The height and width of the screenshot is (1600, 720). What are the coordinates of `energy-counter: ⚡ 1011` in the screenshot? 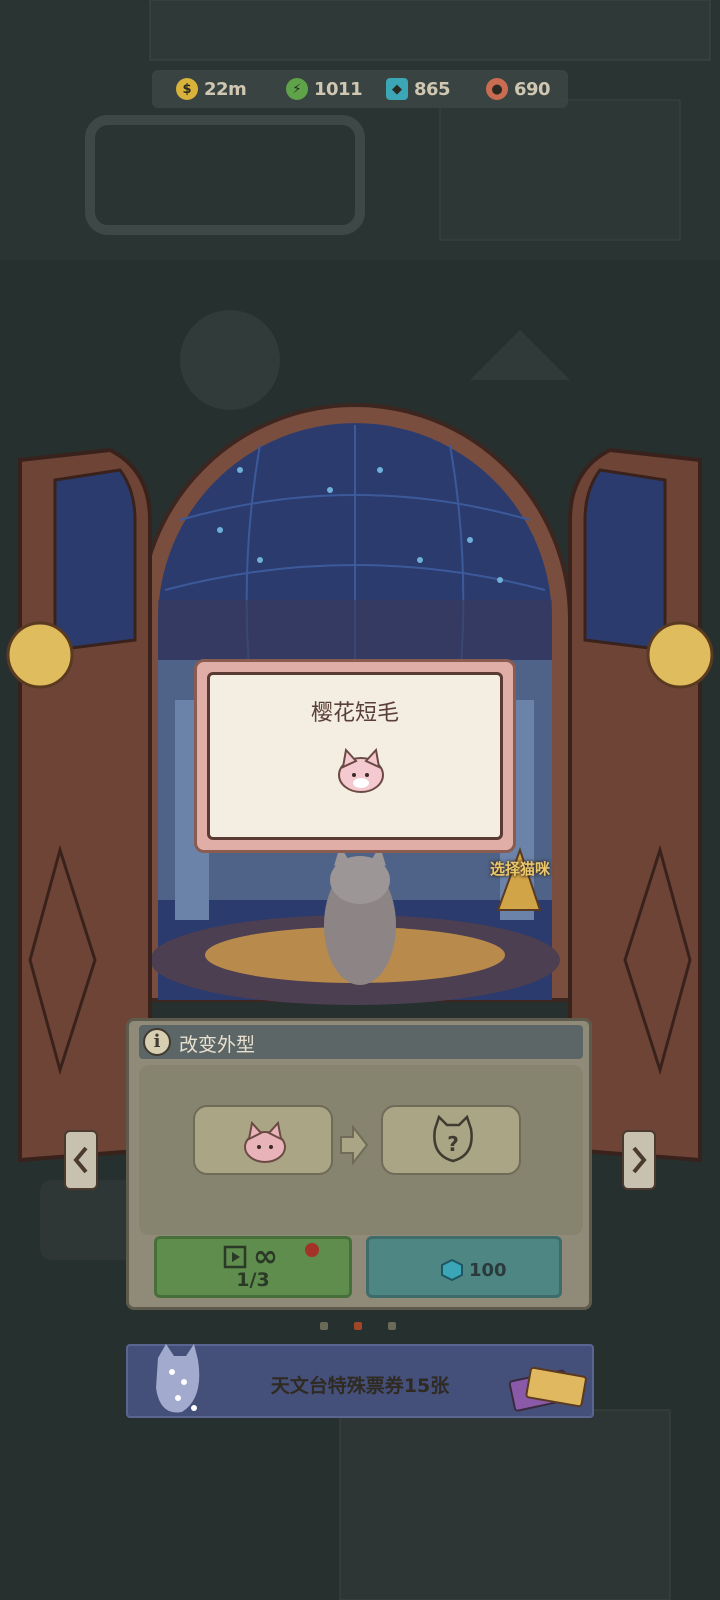 It's located at (326, 89).